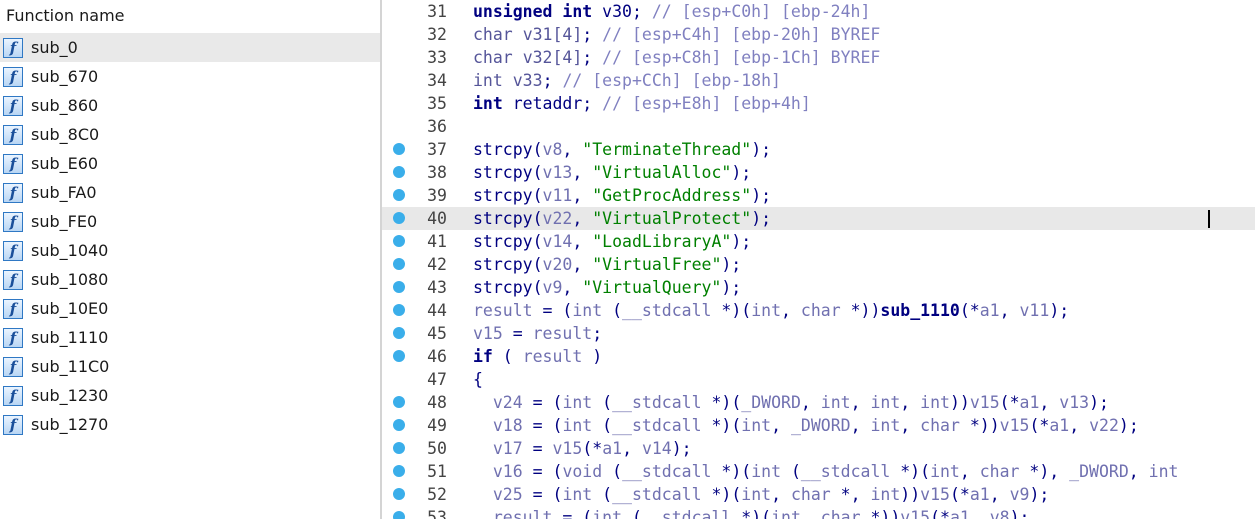 The height and width of the screenshot is (519, 1255). Describe the element at coordinates (999, 471) in the screenshot. I see `code-token: char` at that location.